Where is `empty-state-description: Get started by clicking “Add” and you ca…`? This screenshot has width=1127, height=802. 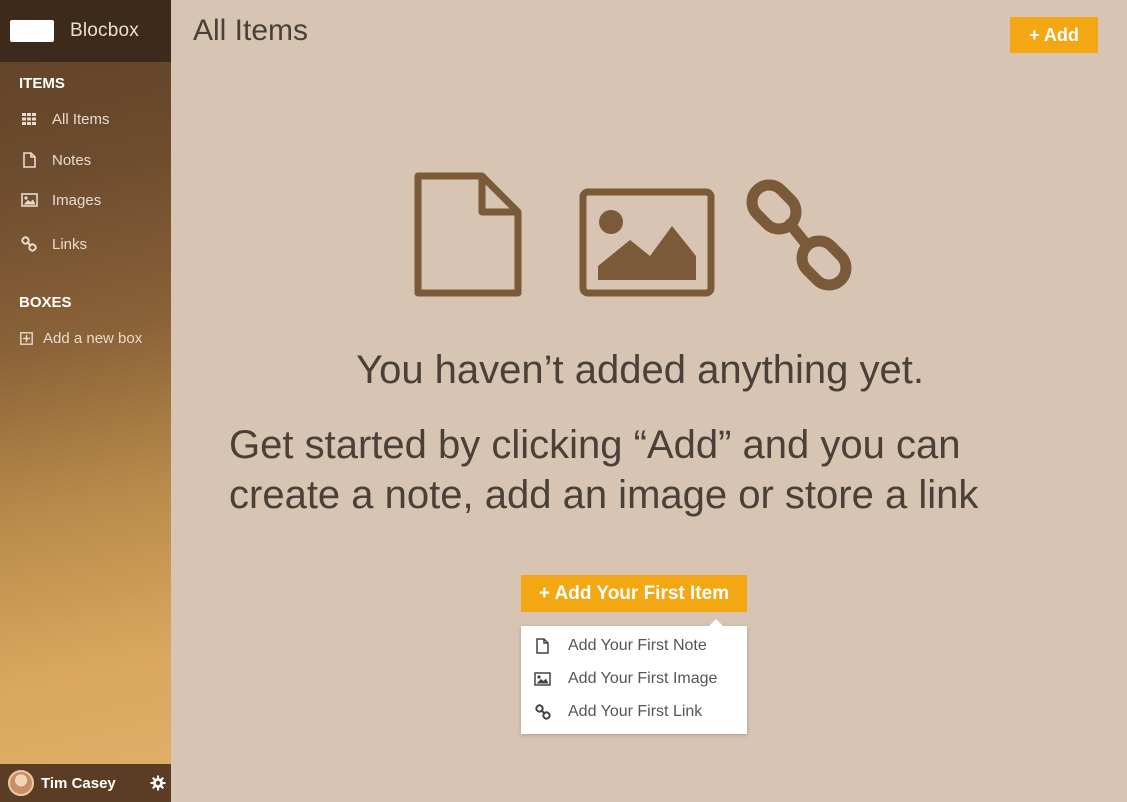 empty-state-description: Get started by clicking “Add” and you ca… is located at coordinates (604, 470).